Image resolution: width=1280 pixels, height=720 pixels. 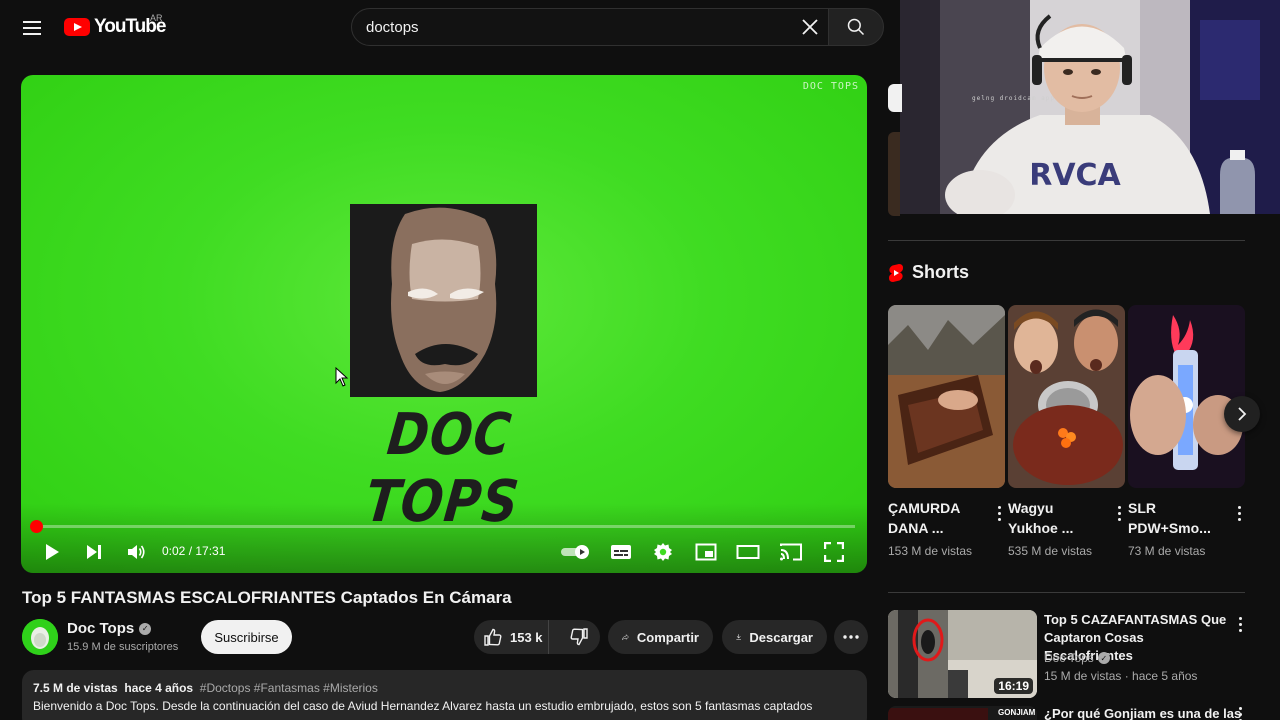 I want to click on mouse-cursor-icon, so click(x=342, y=377).